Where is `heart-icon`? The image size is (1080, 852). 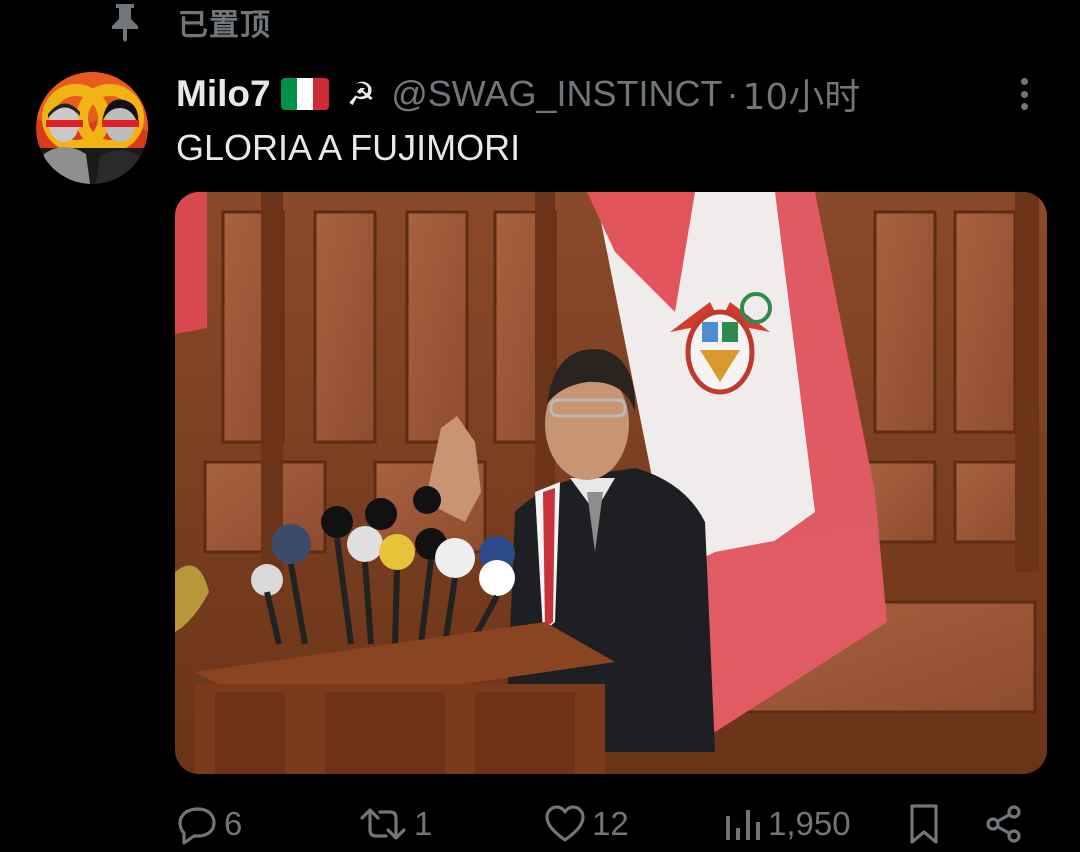
heart-icon is located at coordinates (565, 823).